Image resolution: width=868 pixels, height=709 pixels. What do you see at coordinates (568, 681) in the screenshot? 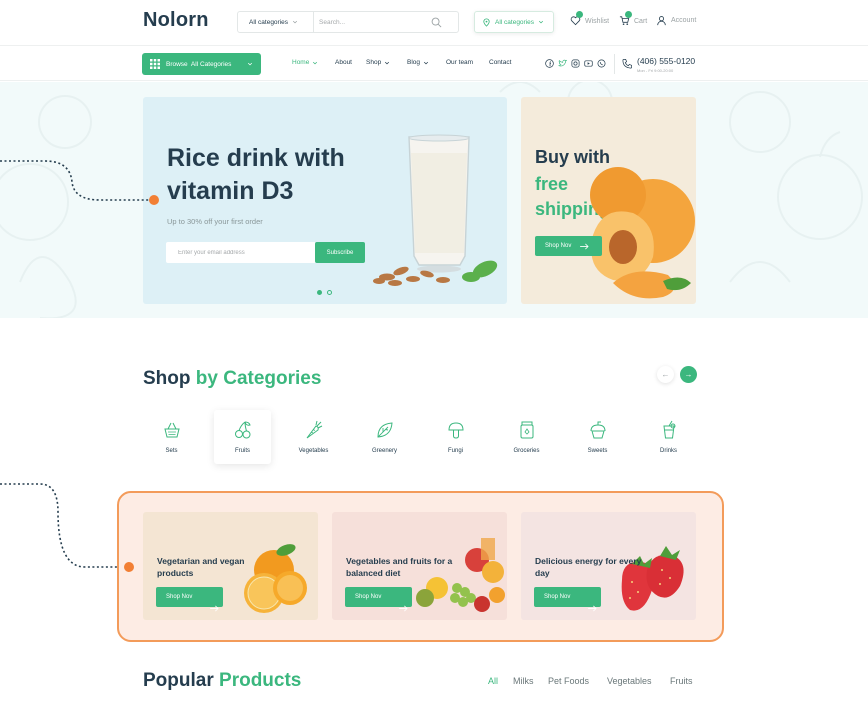
I see `tab-pet-foods: Pet Foods` at bounding box center [568, 681].